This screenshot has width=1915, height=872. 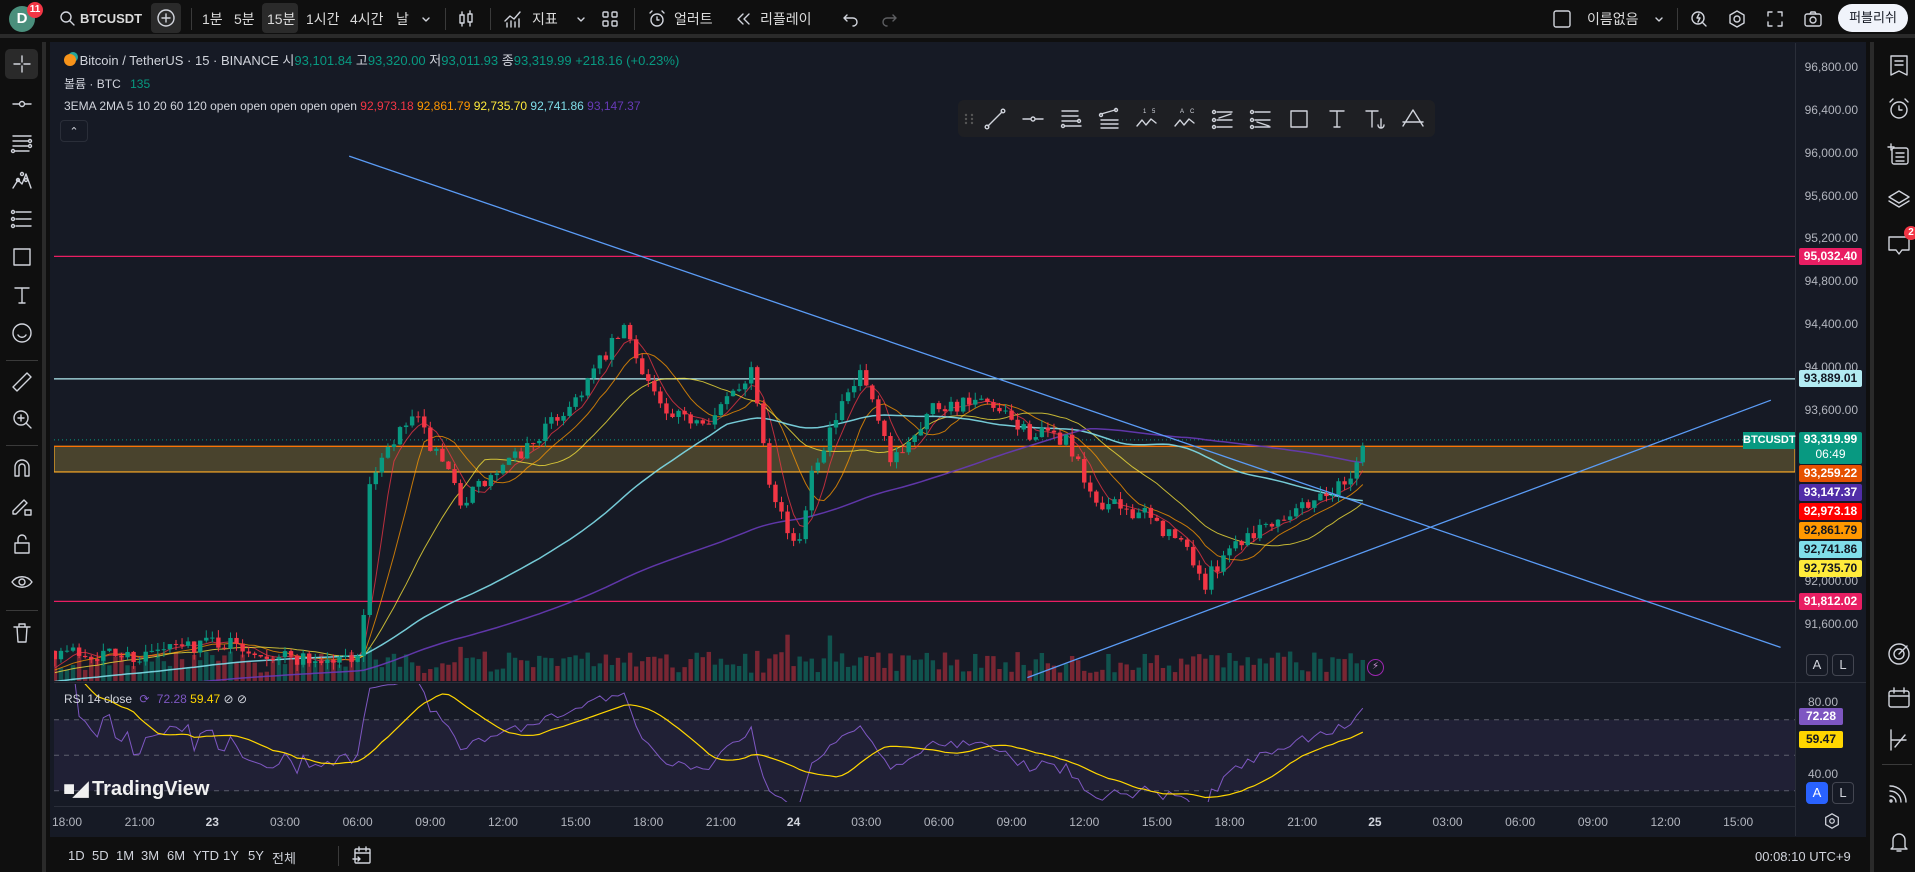 What do you see at coordinates (281, 19) in the screenshot?
I see `interval-15m: 15분` at bounding box center [281, 19].